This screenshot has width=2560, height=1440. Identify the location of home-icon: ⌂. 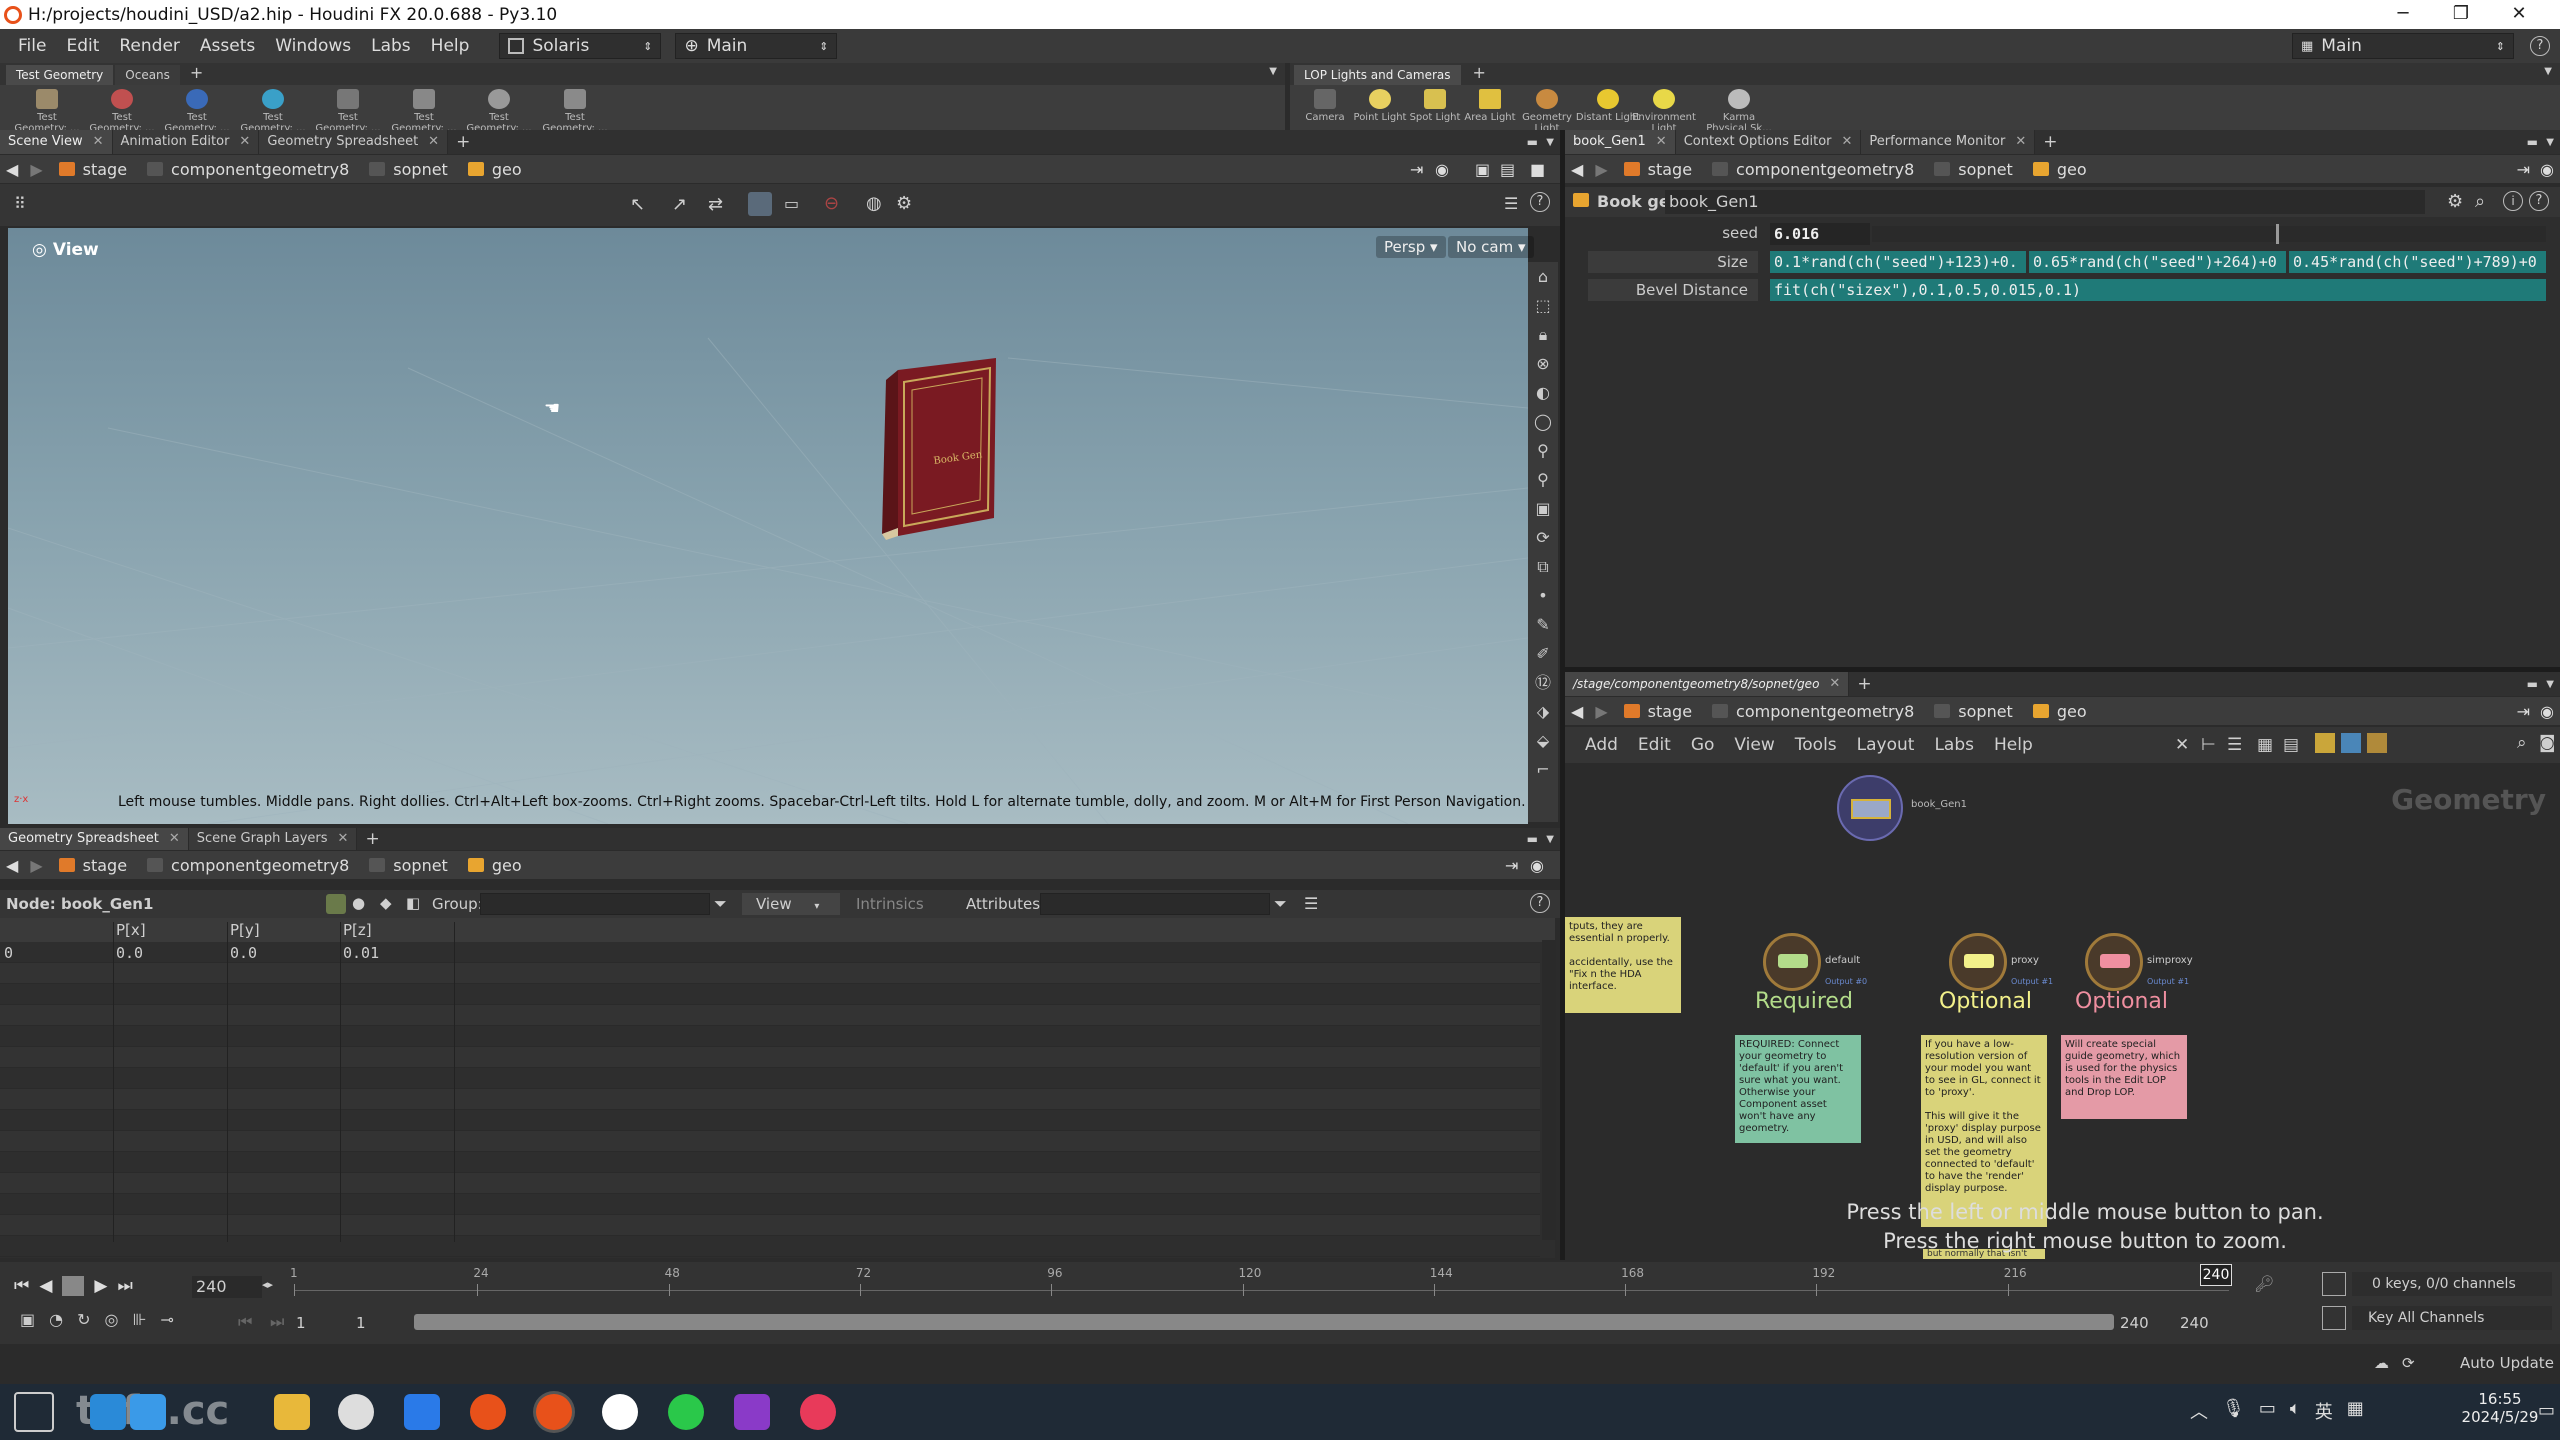
(1543, 276).